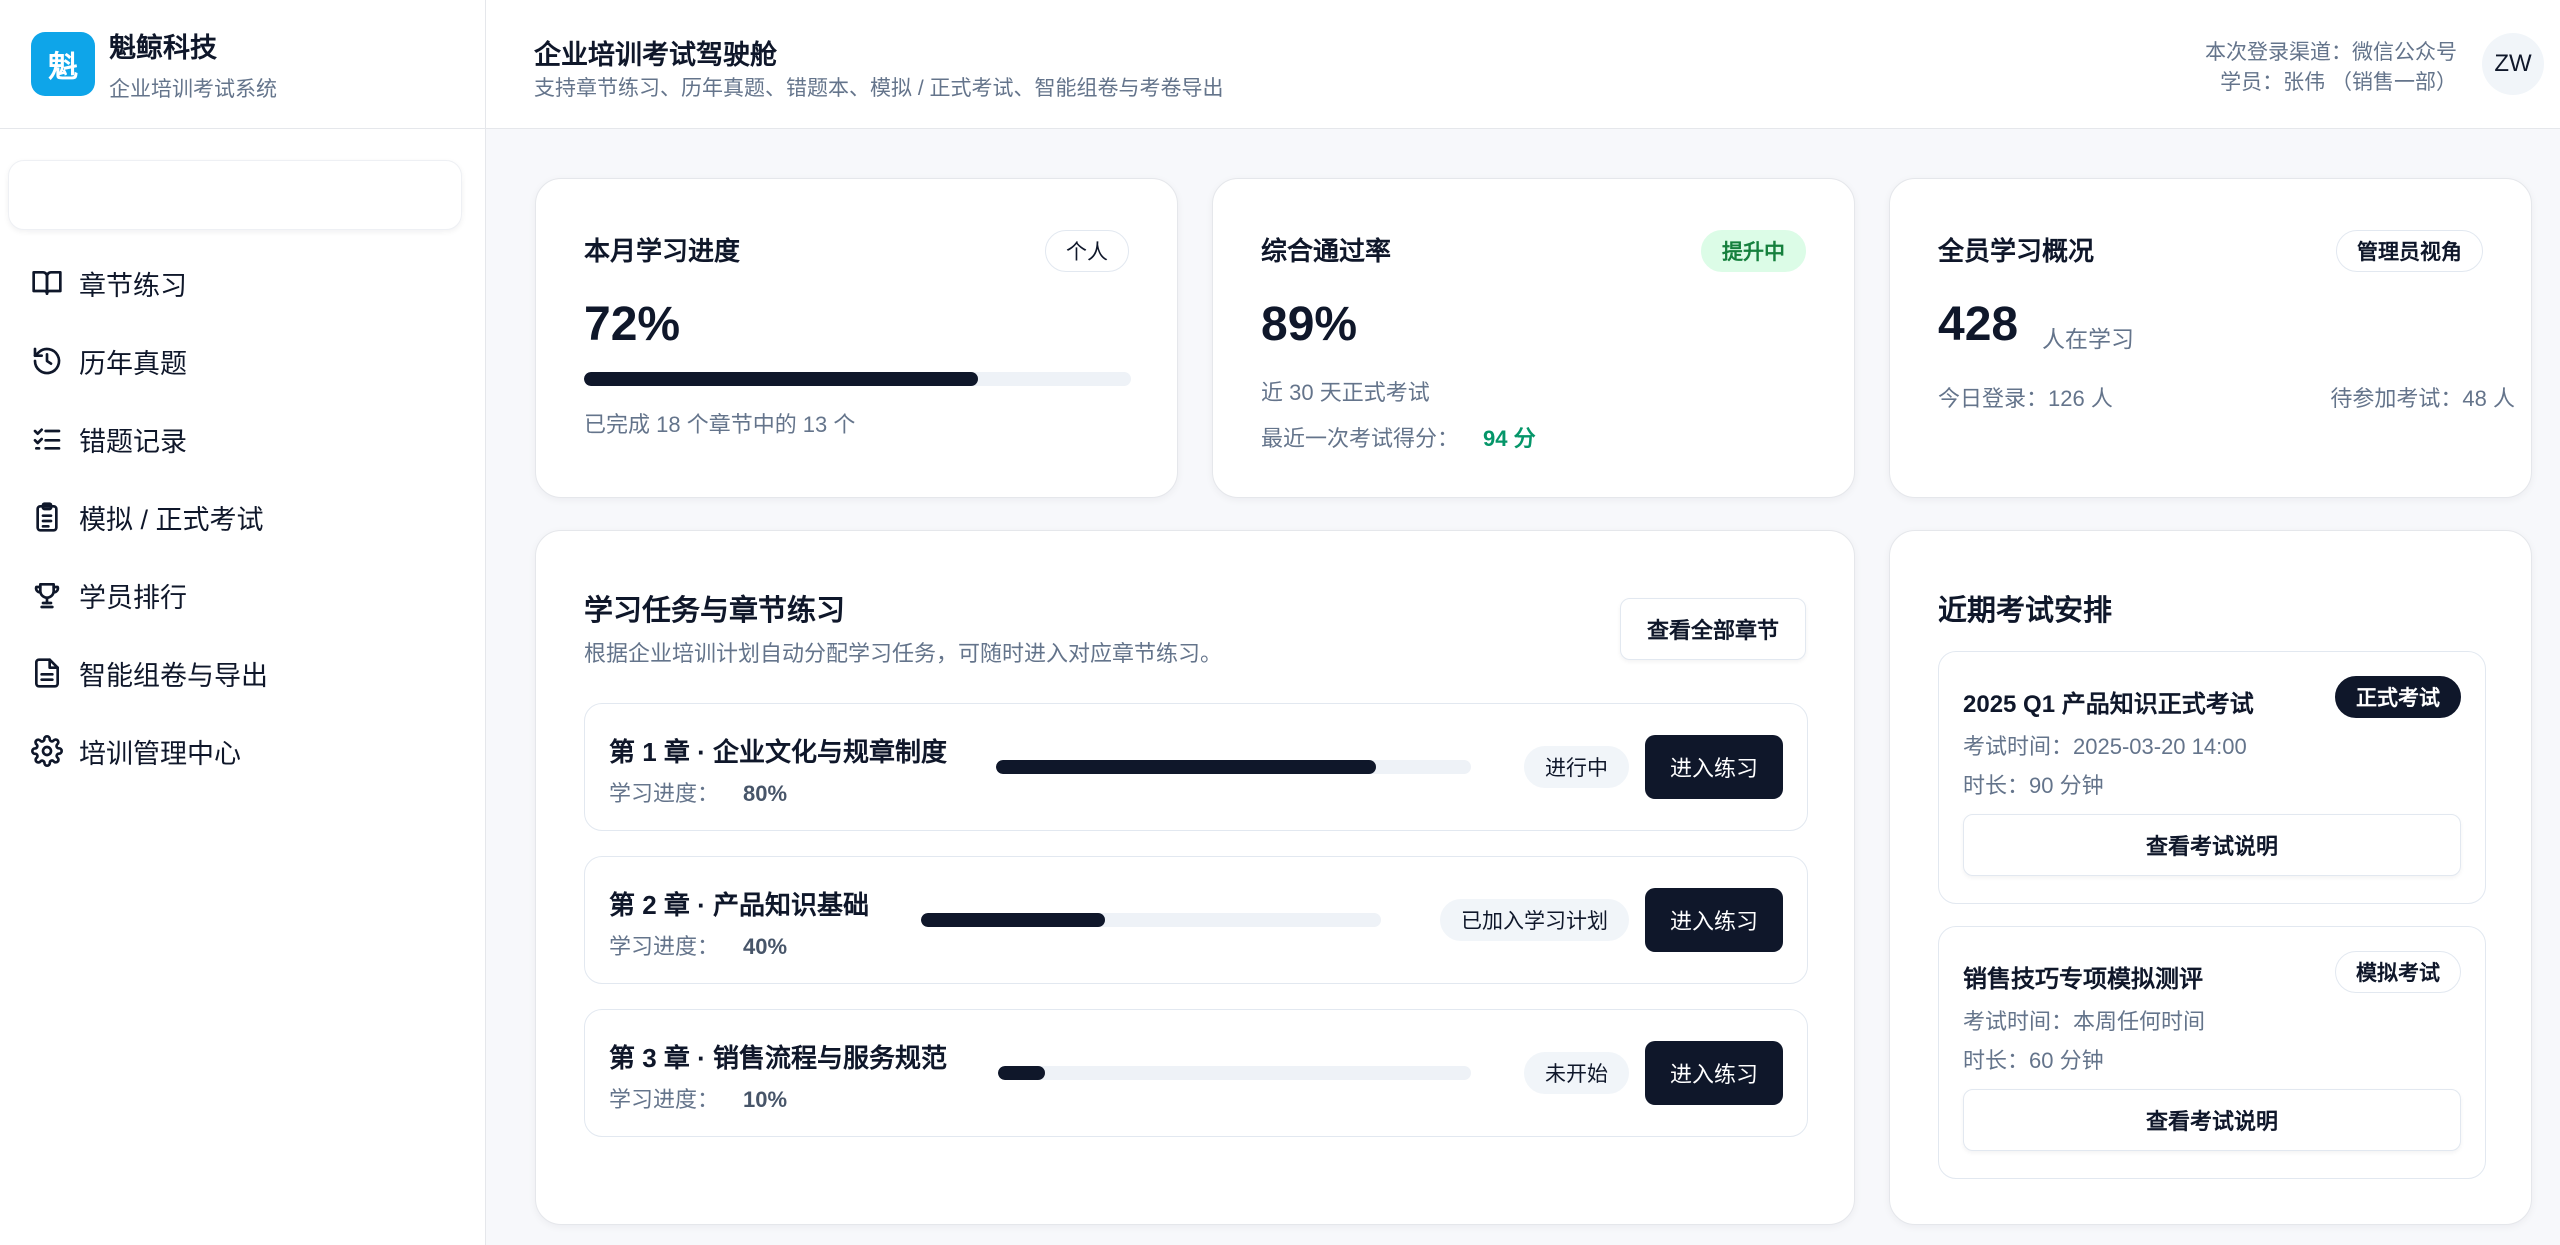  I want to click on personal-badge: 个人, so click(1087, 251).